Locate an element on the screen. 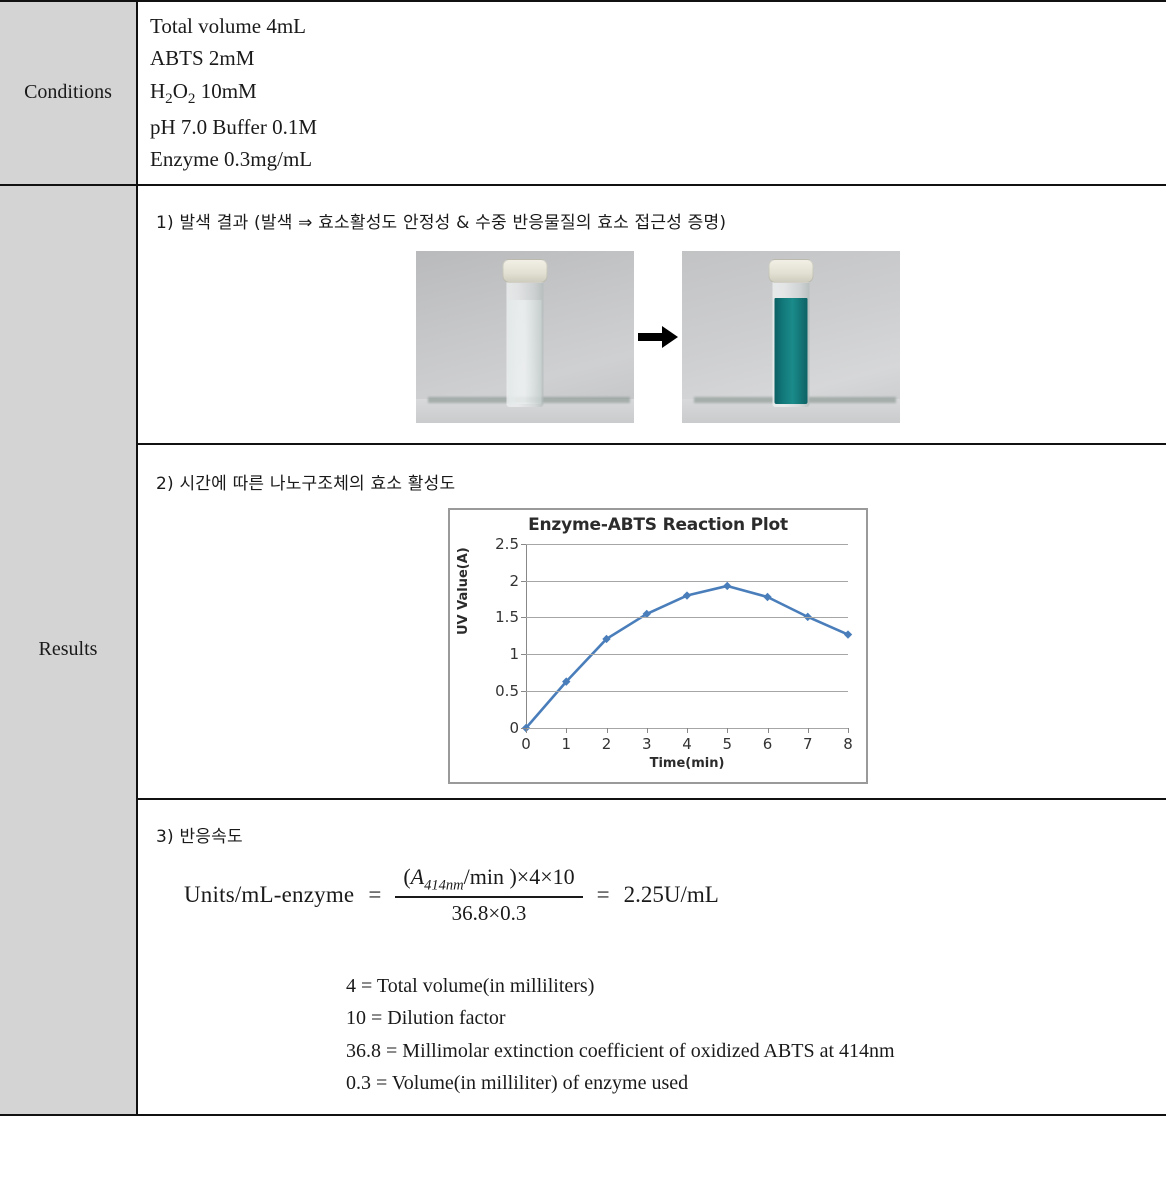  numerator-absorbance-symbol: A is located at coordinates (417, 876).